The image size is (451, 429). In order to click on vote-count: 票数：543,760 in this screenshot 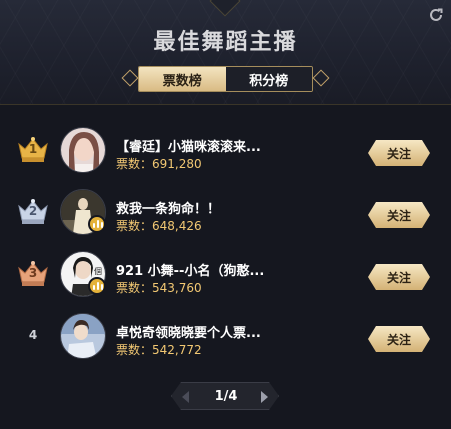, I will do `click(159, 288)`.